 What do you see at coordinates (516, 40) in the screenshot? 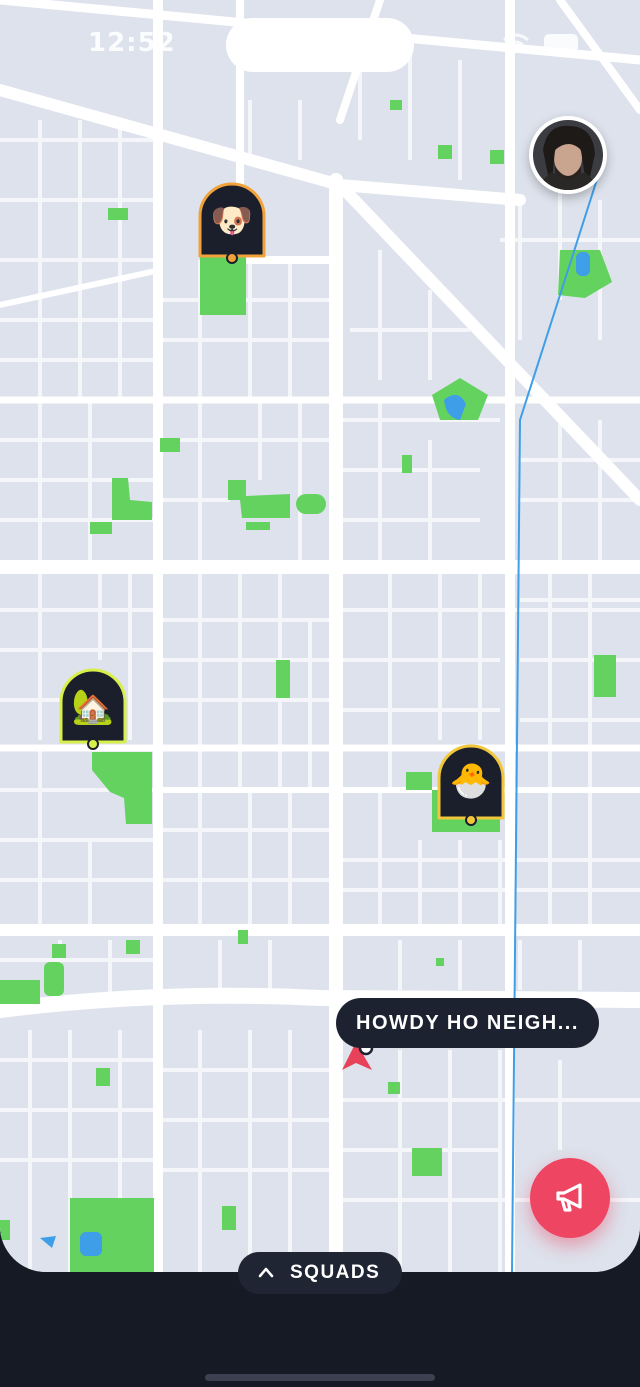
I see `wifi-icon` at bounding box center [516, 40].